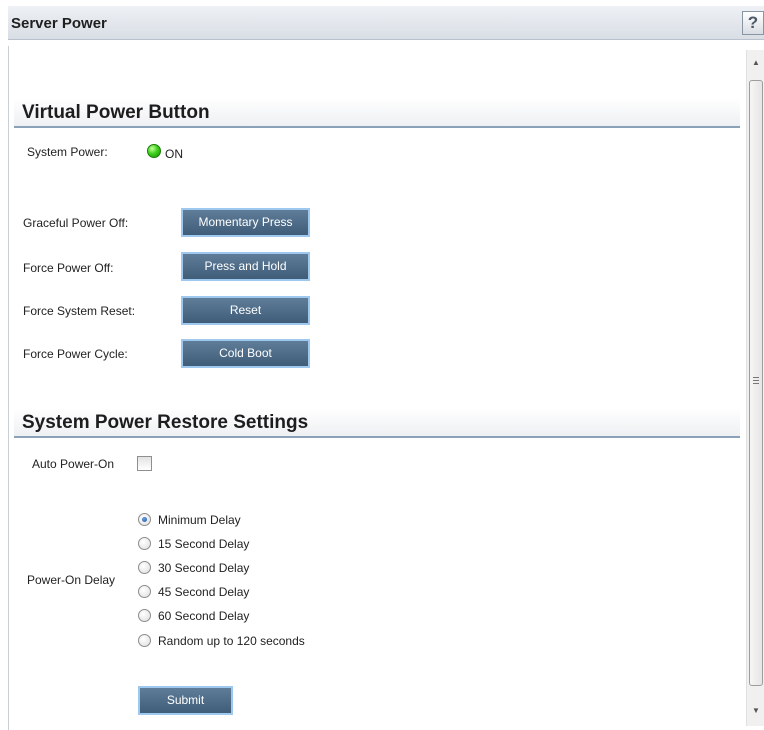  Describe the element at coordinates (245, 266) in the screenshot. I see `press-and-hold-button: Press and Hold` at that location.